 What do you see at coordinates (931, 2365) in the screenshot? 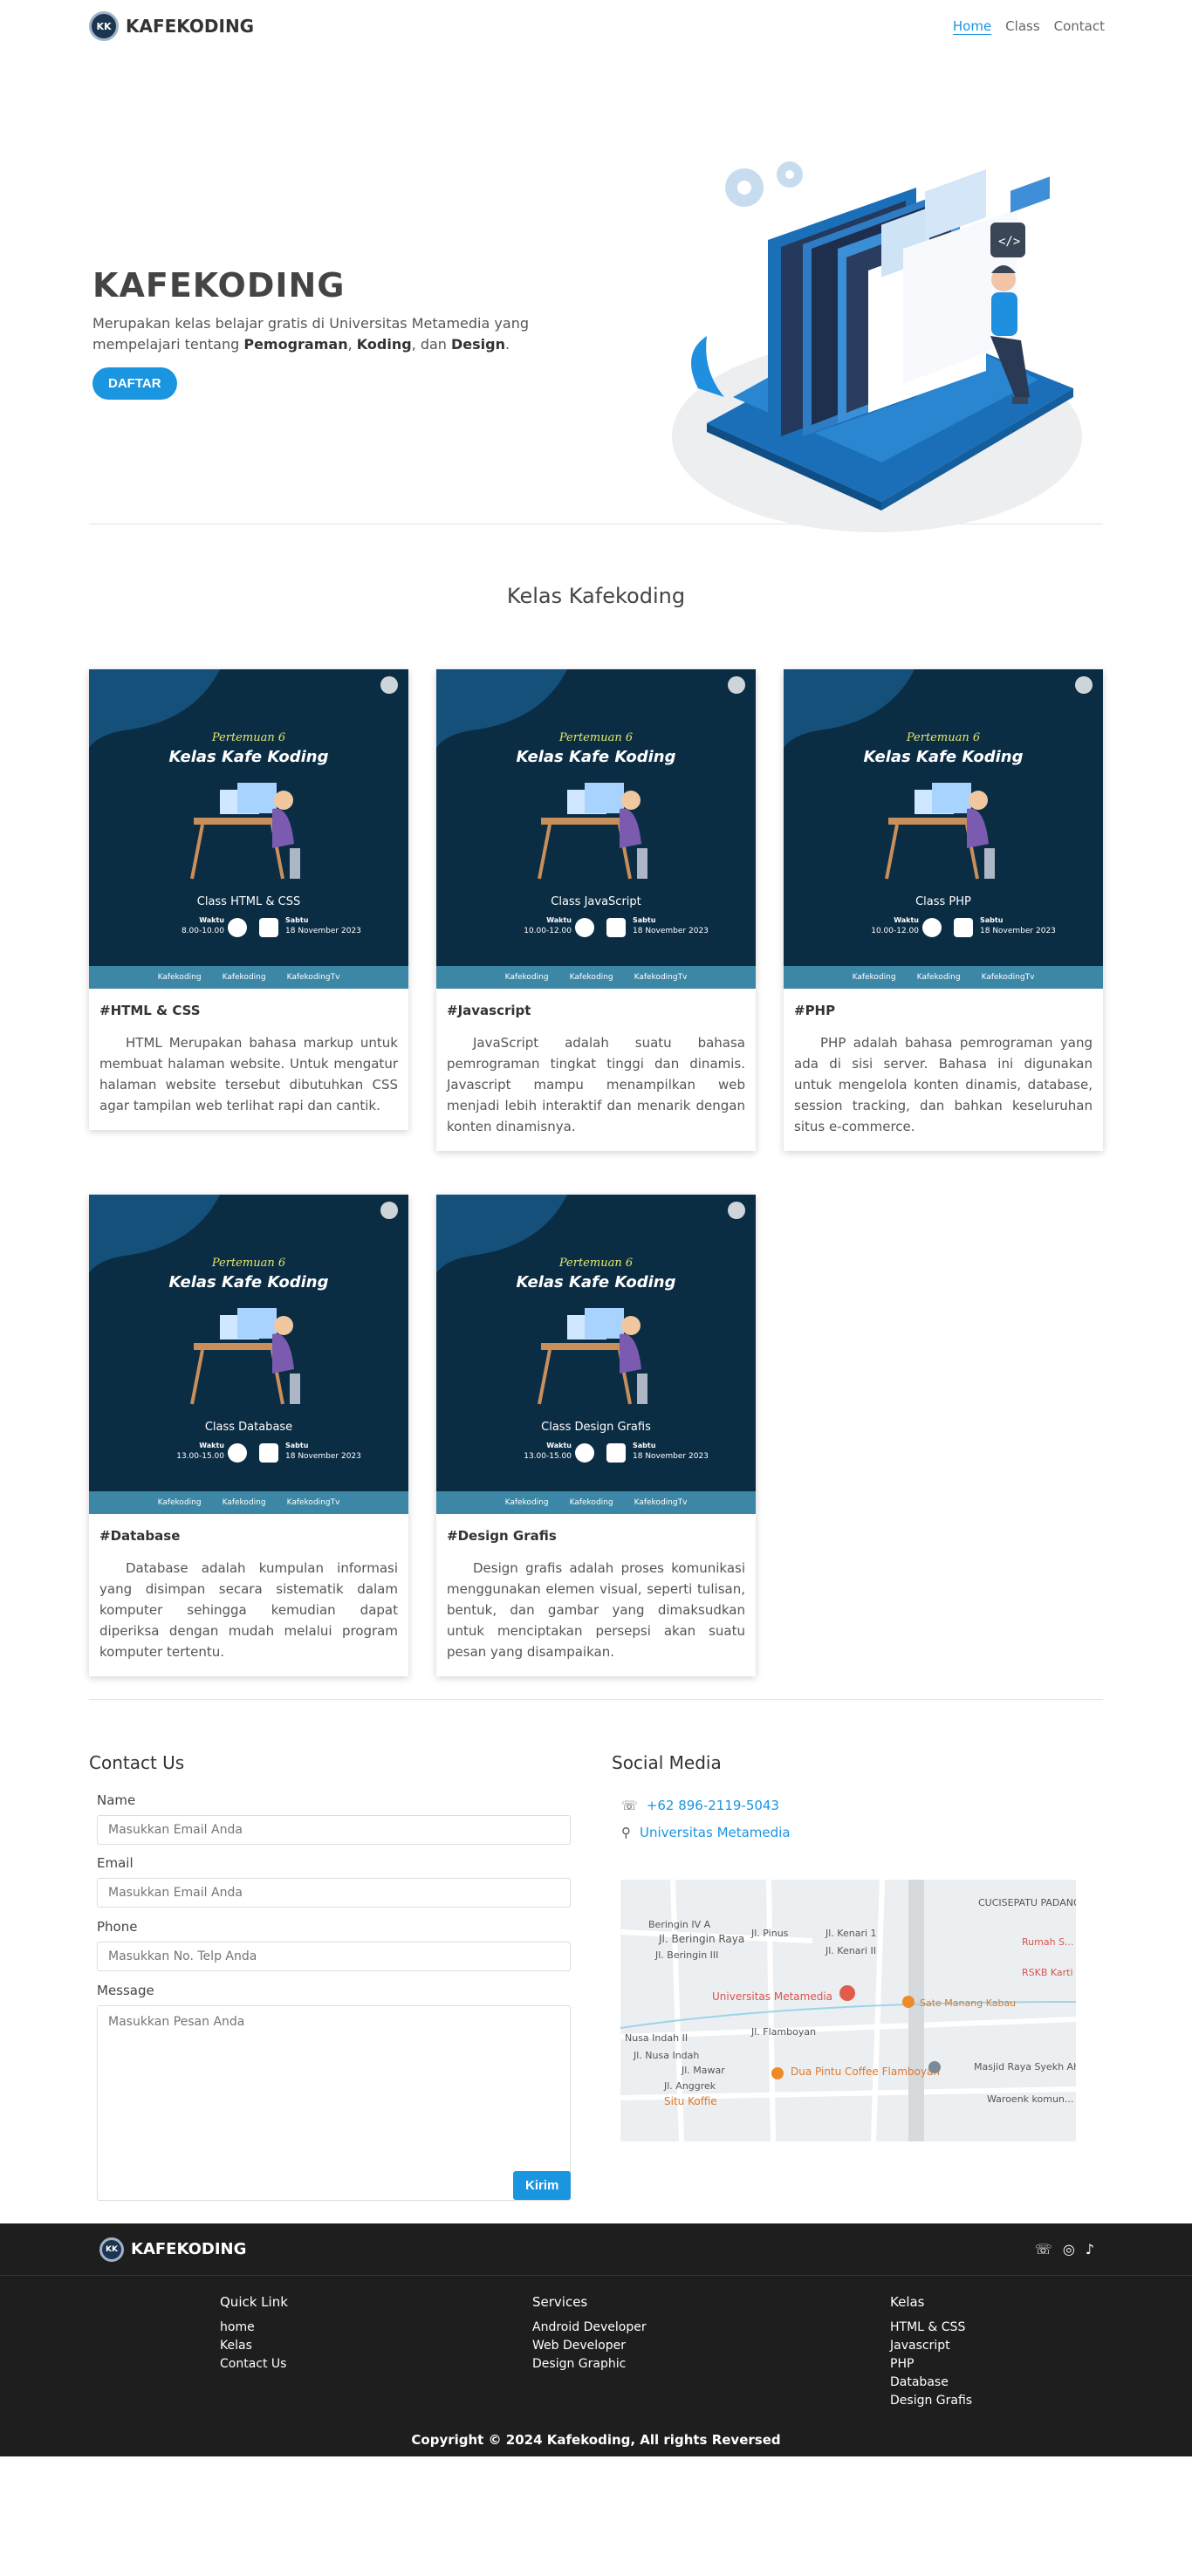
I see `footer-kelas-item: PHP` at bounding box center [931, 2365].